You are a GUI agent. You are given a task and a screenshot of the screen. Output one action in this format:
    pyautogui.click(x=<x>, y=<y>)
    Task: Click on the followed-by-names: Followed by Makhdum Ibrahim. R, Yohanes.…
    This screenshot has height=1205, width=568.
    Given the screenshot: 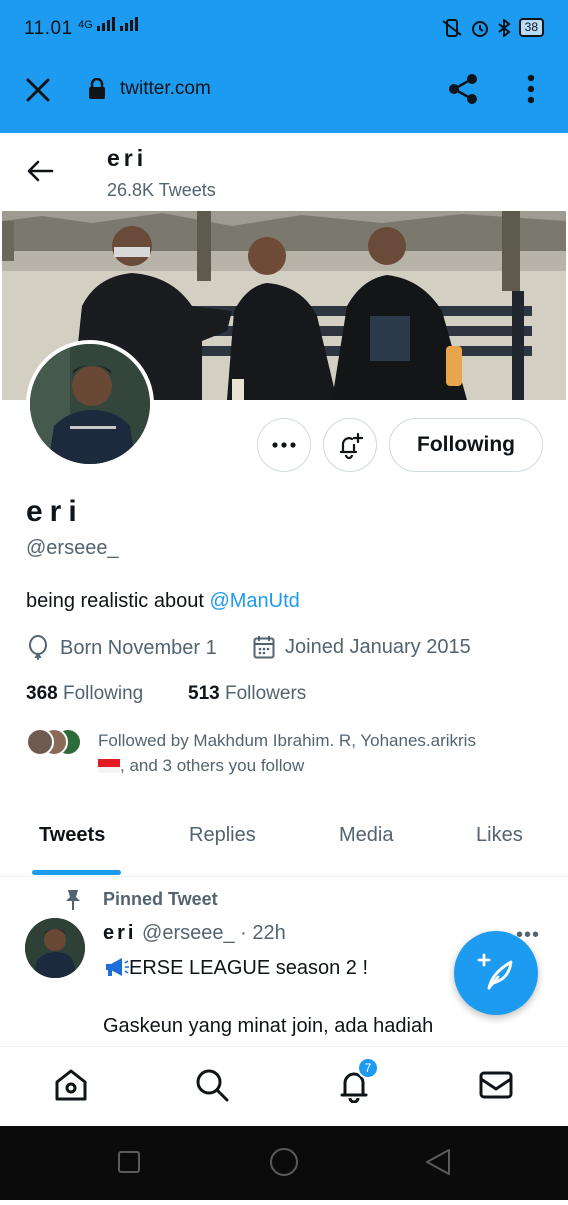 What is the action you would take?
    pyautogui.click(x=287, y=740)
    